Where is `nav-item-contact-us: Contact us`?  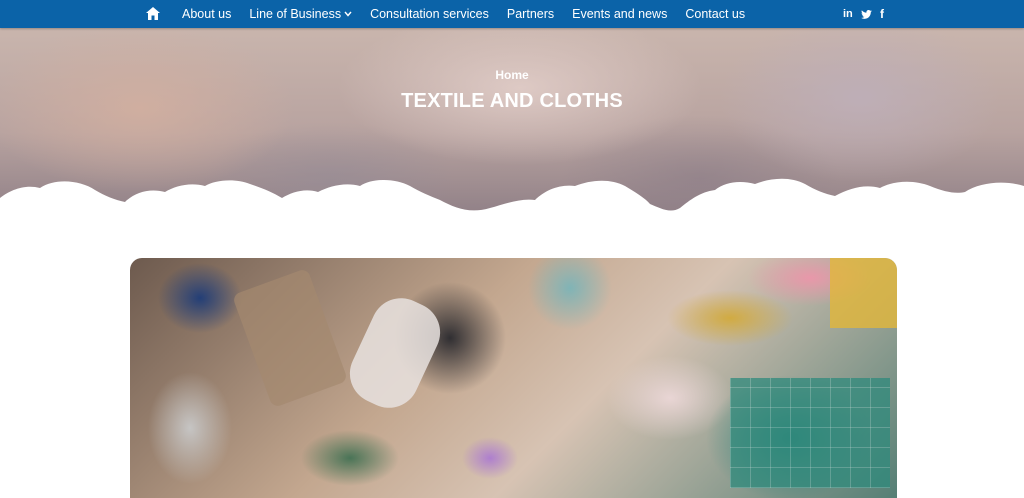 nav-item-contact-us: Contact us is located at coordinates (715, 14).